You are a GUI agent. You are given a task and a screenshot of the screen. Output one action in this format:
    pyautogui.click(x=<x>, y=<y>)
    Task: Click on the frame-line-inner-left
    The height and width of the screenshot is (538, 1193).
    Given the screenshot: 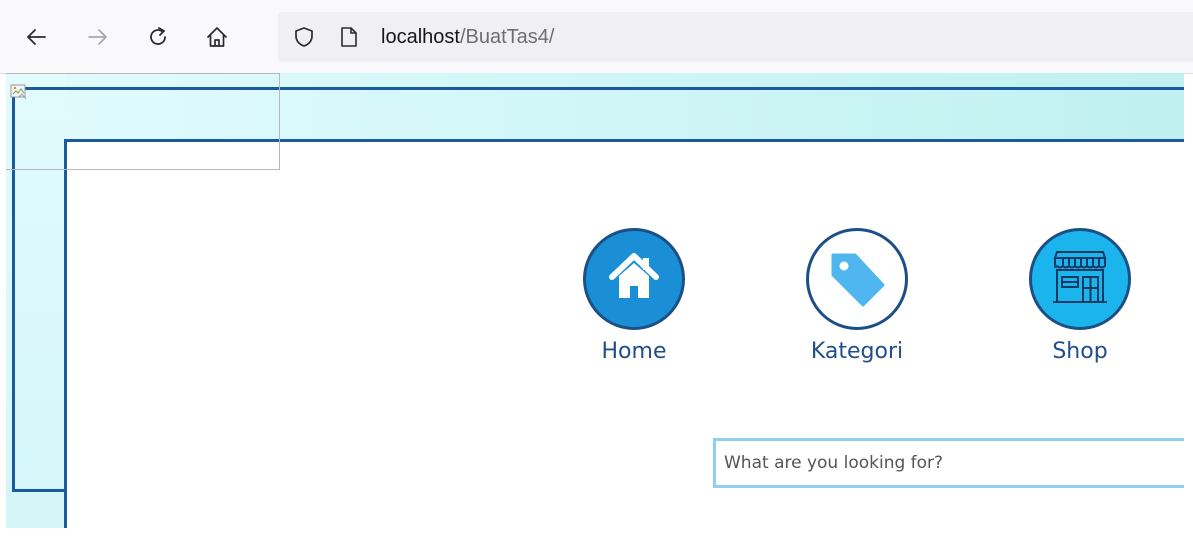 What is the action you would take?
    pyautogui.click(x=65, y=333)
    